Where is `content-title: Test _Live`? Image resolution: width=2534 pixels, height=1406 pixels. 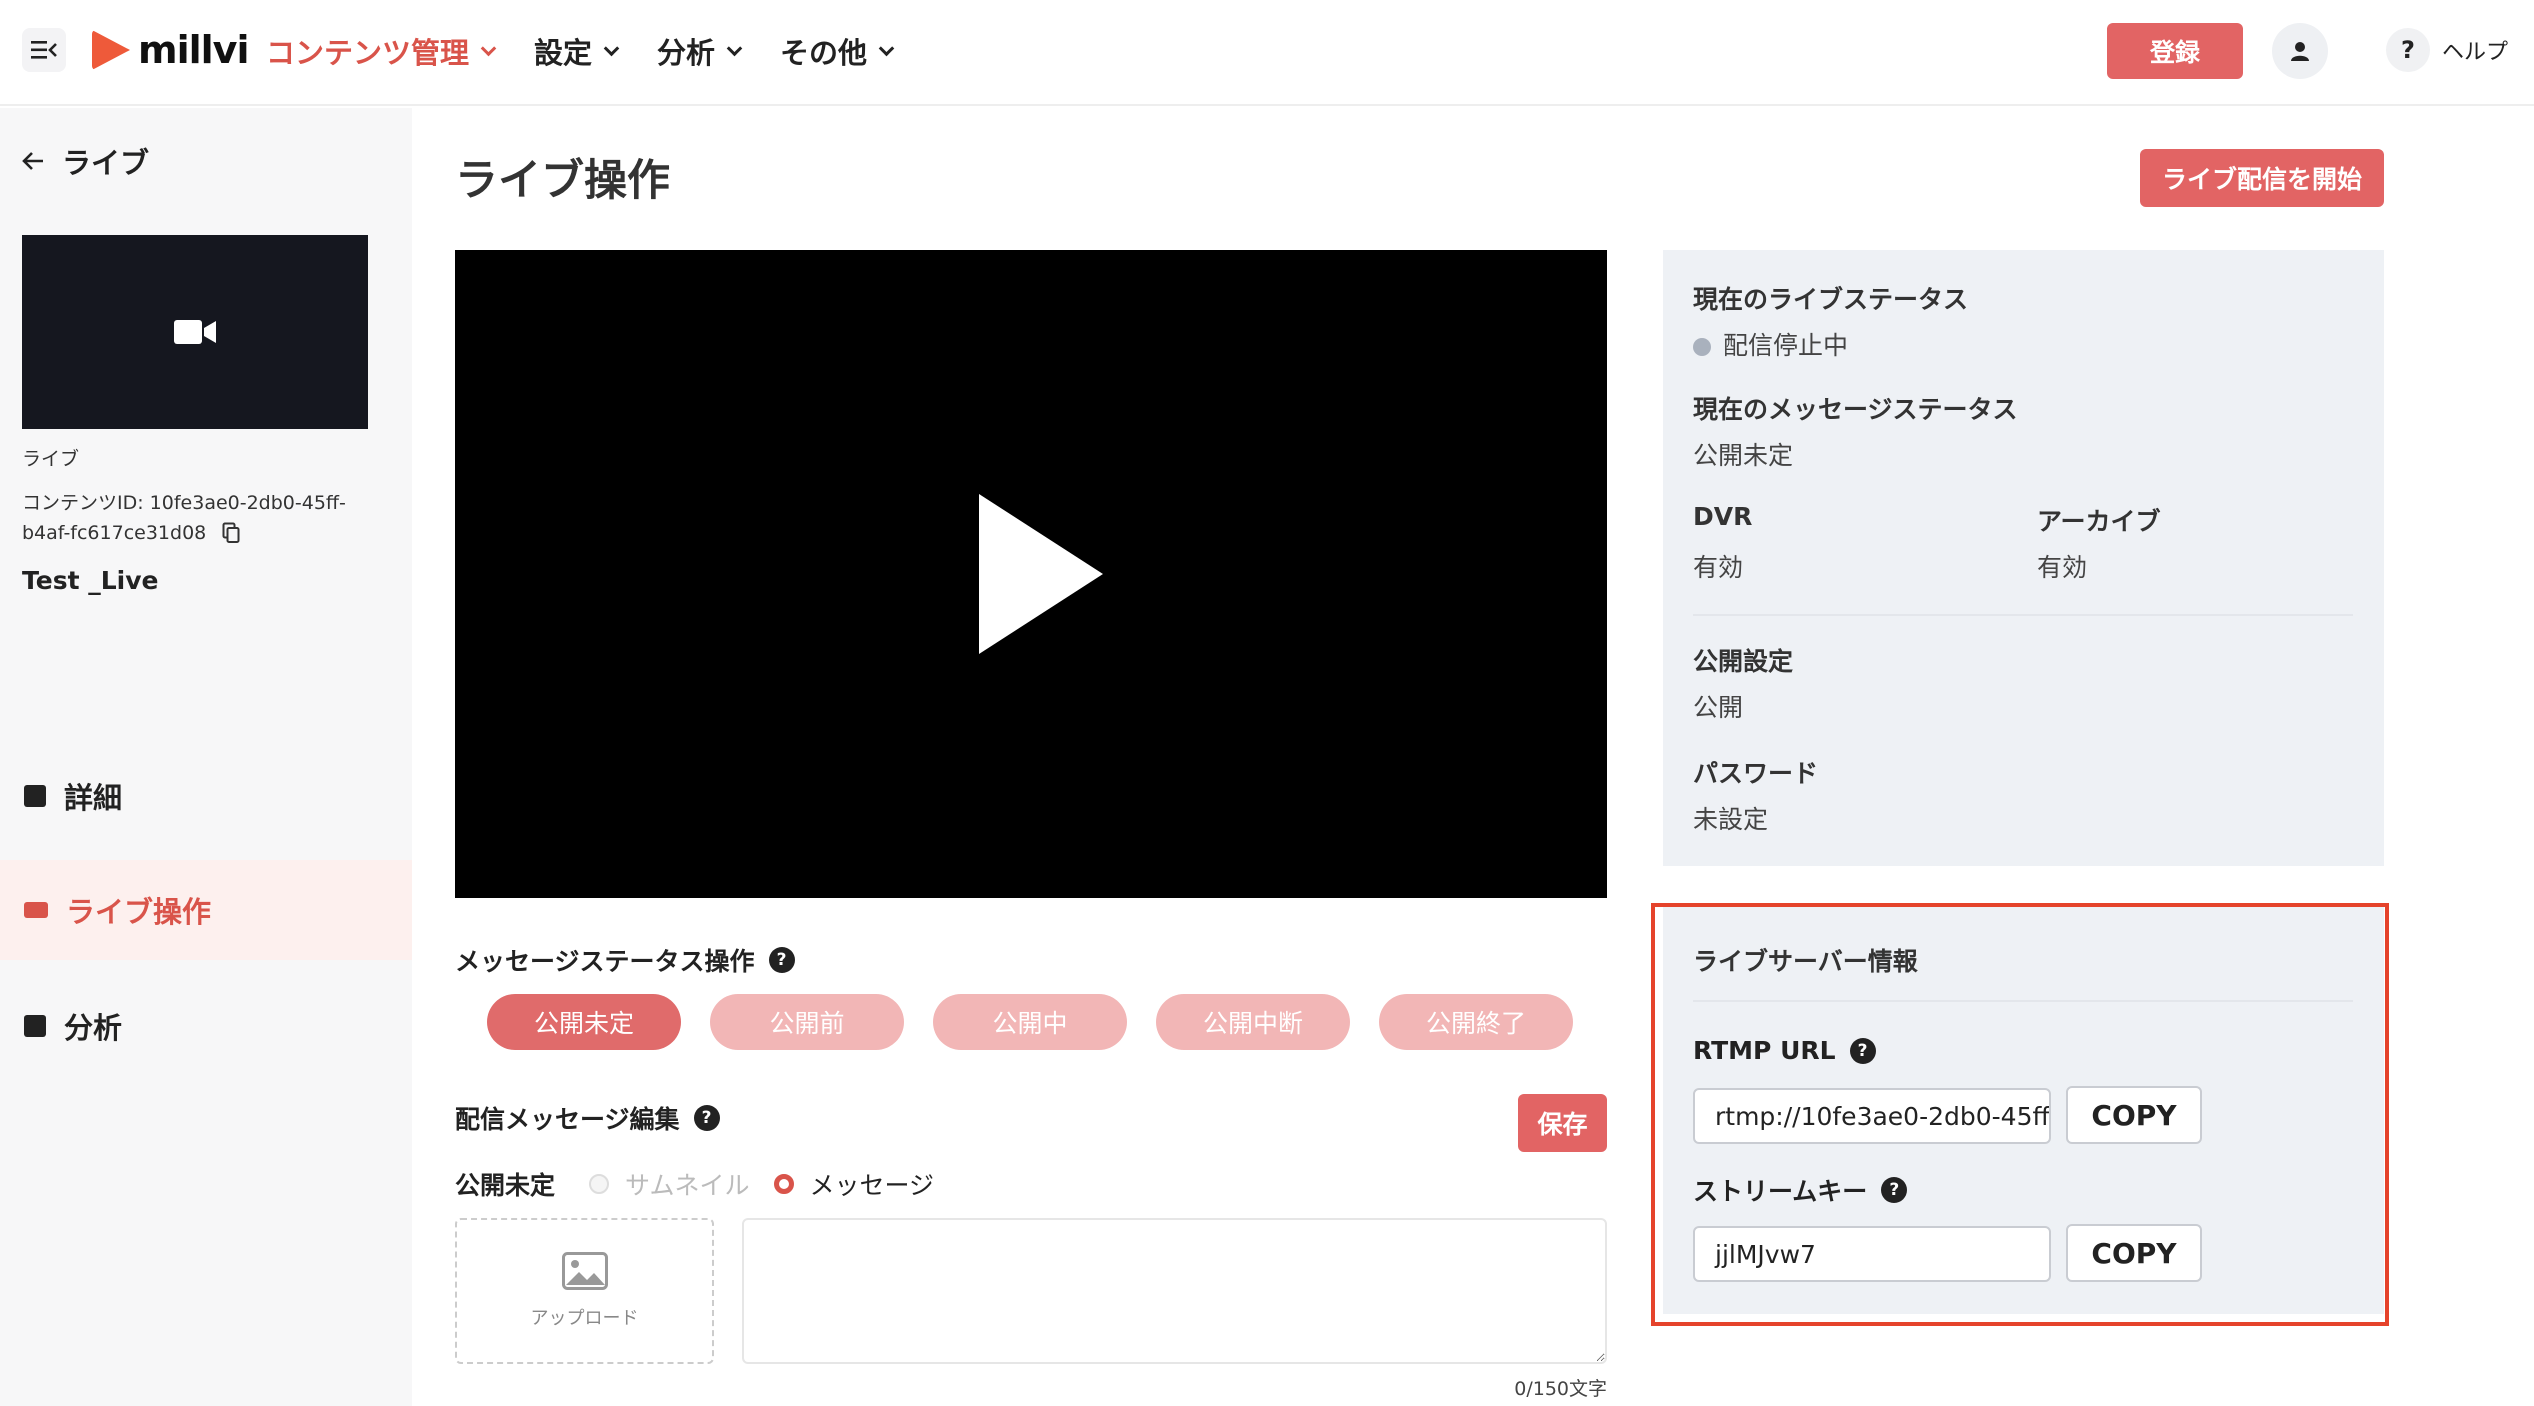 content-title: Test _Live is located at coordinates (90, 580).